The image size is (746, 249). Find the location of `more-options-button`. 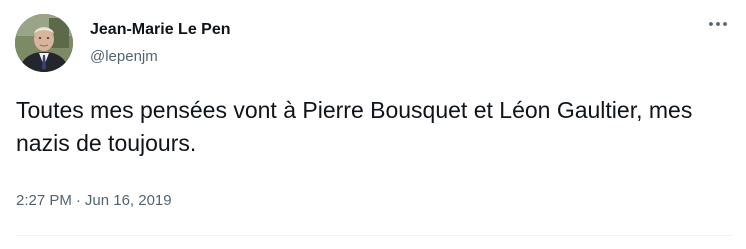

more-options-button is located at coordinates (718, 24).